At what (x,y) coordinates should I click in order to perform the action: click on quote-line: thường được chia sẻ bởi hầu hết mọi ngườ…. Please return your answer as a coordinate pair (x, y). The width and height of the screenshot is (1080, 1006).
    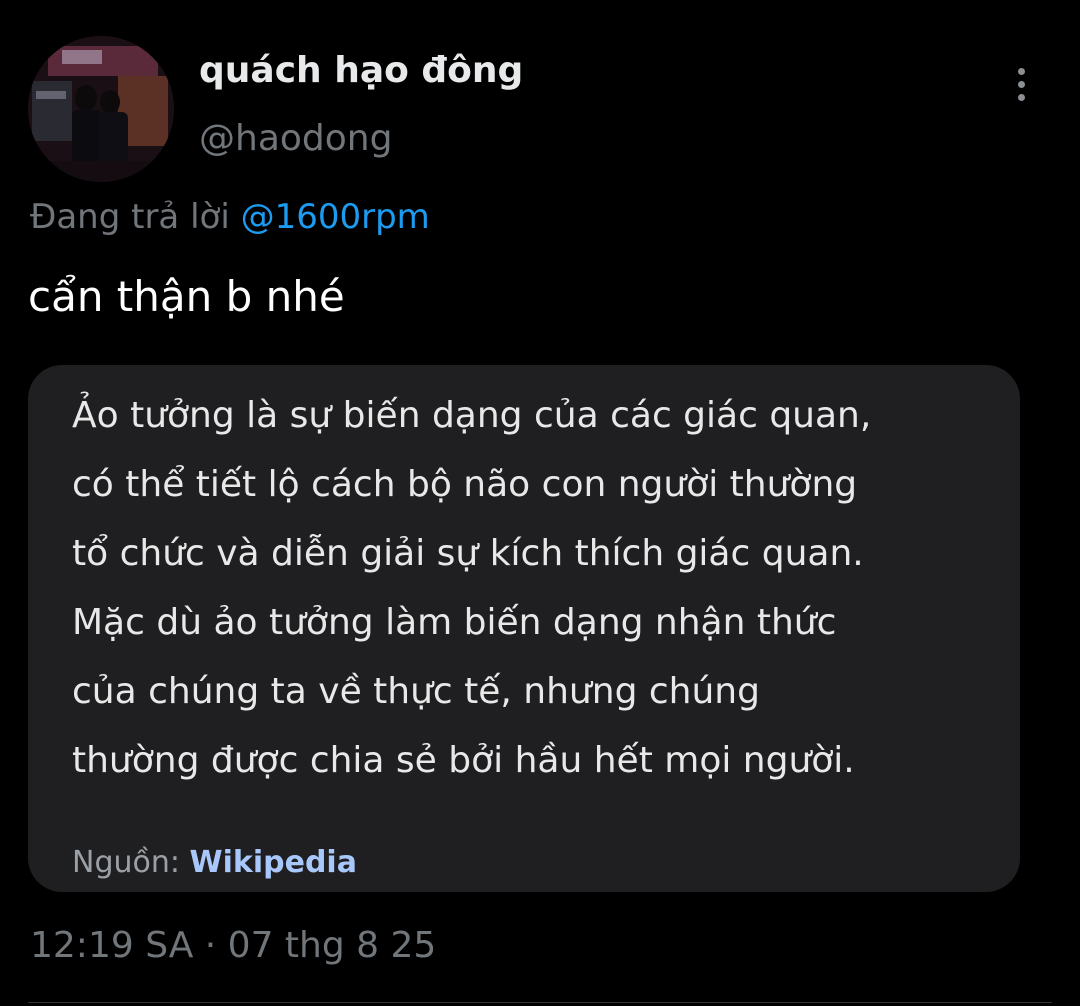
    Looking at the image, I should click on (463, 760).